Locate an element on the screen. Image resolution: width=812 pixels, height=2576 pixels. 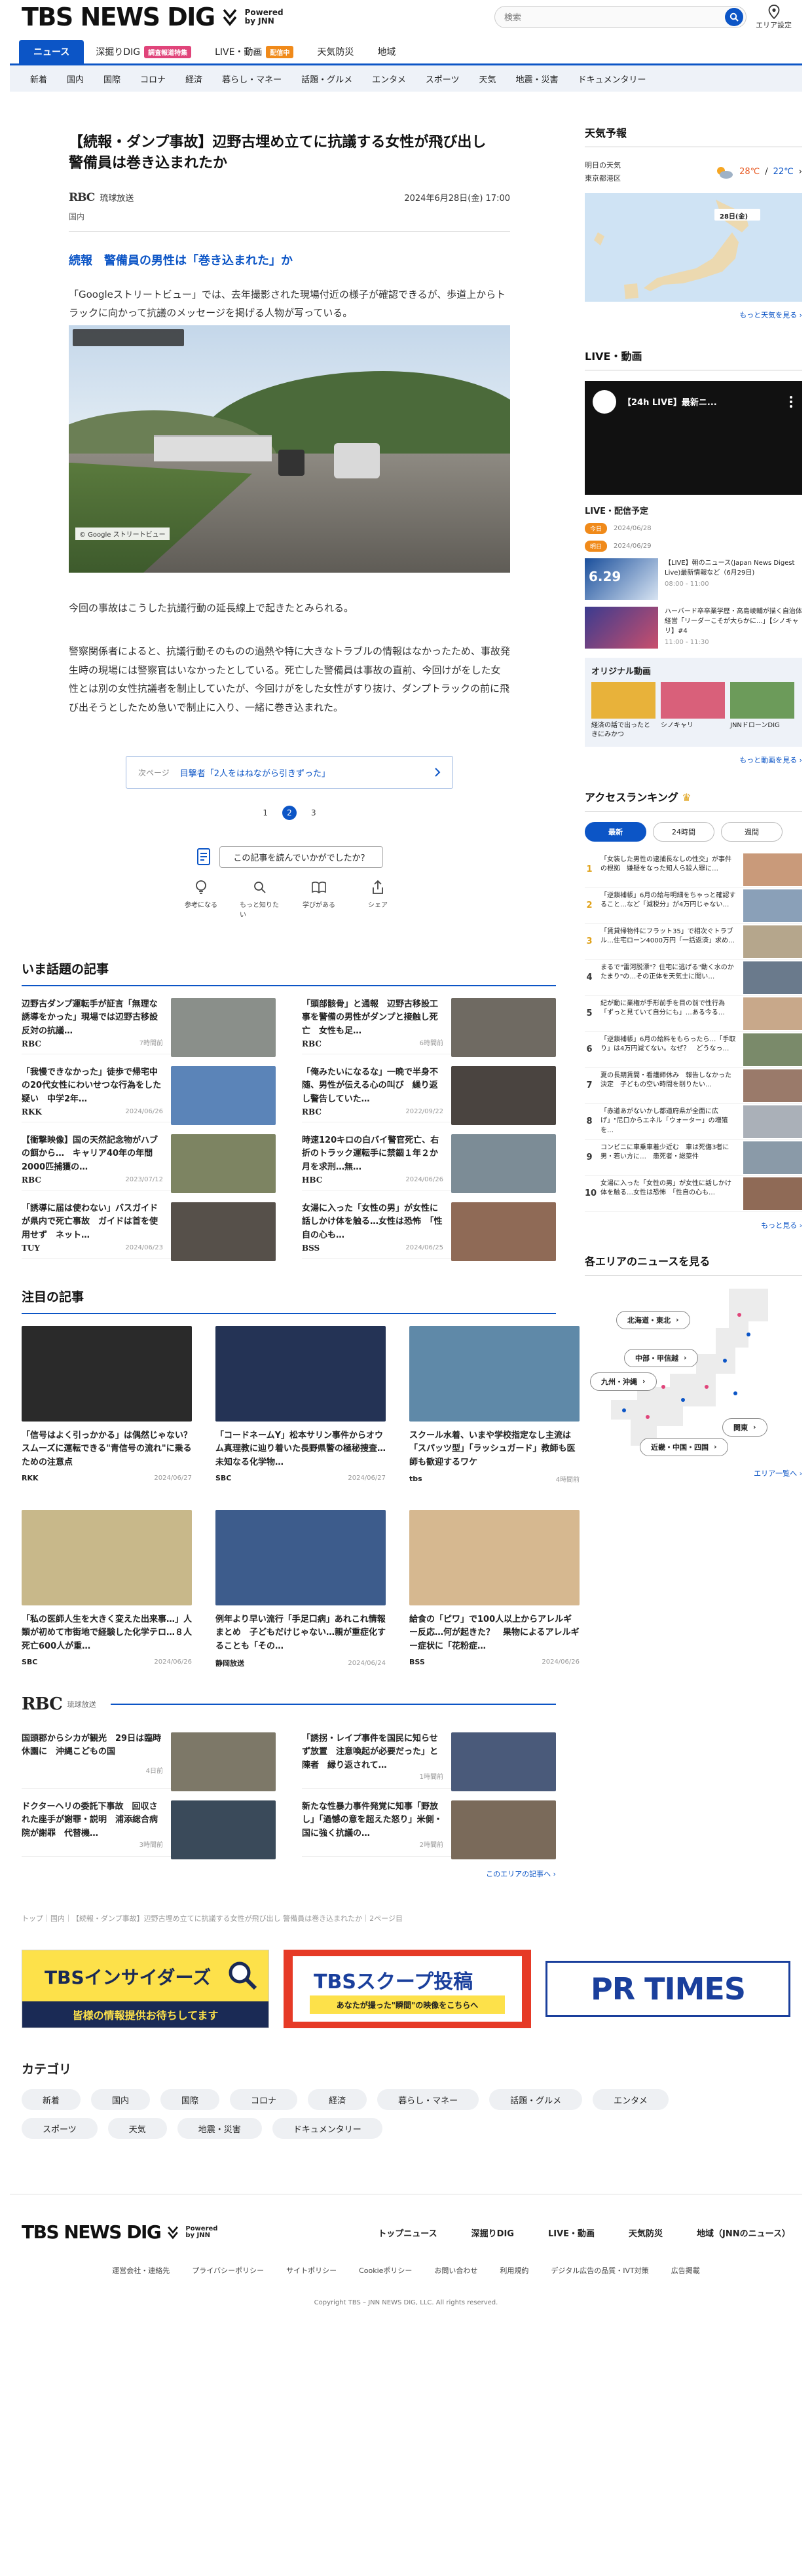
footer-sub-link: Cookieポリシー is located at coordinates (385, 2270).